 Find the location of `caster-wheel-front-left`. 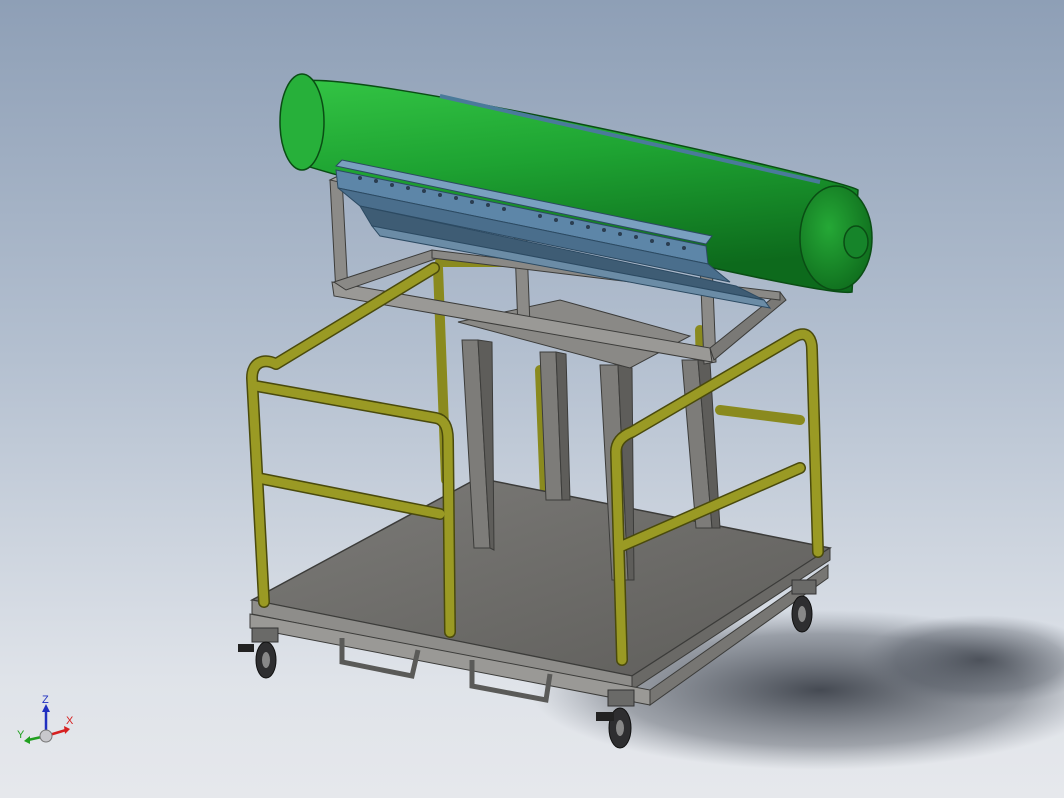

caster-wheel-front-left is located at coordinates (258, 653).